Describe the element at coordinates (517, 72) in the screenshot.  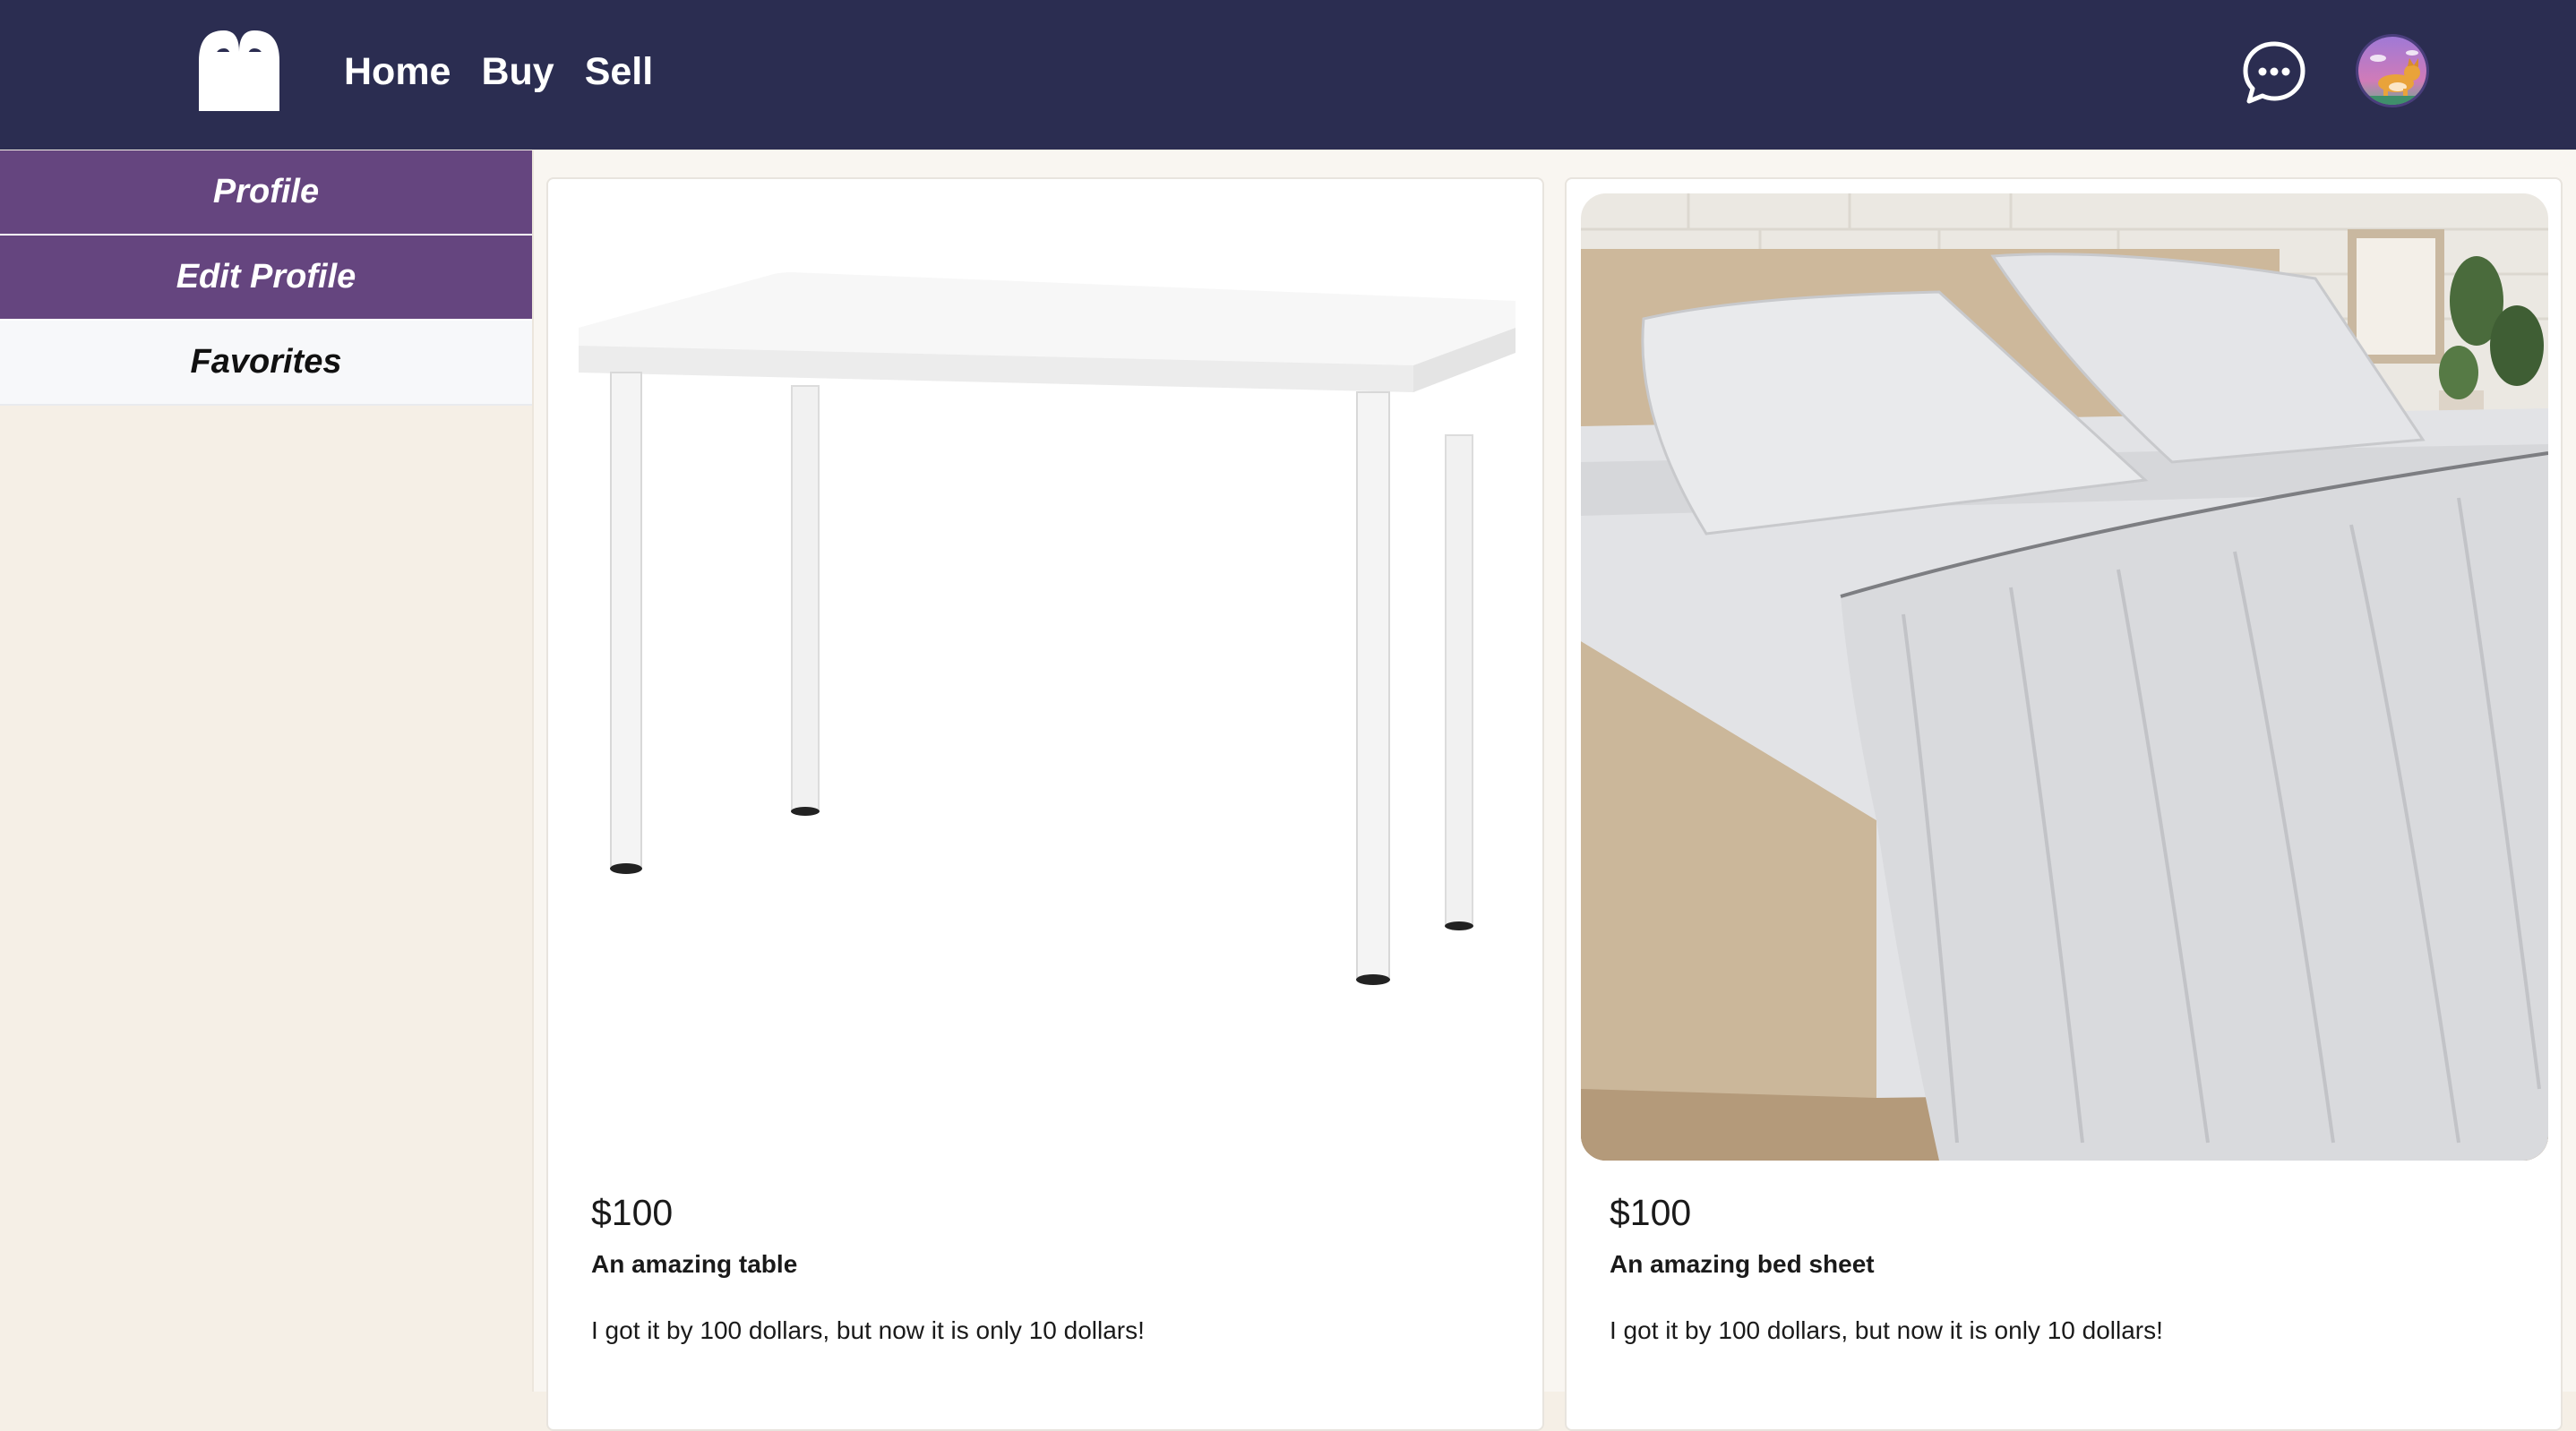
I see `nav-buy-link: Buy` at that location.